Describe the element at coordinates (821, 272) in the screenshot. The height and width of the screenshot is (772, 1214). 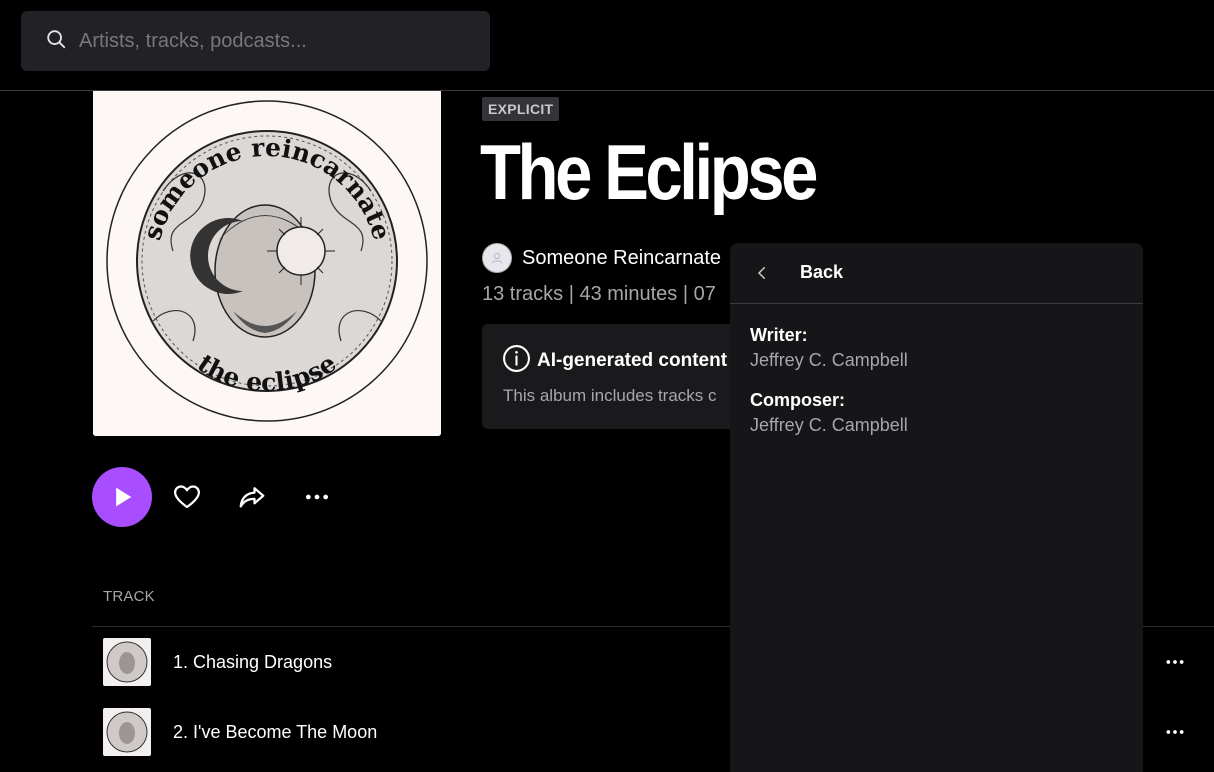
I see `back-label: Back` at that location.